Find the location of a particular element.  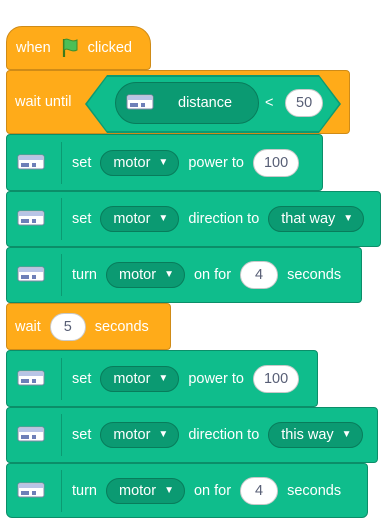

wait-until-label: wait until is located at coordinates (43, 102).